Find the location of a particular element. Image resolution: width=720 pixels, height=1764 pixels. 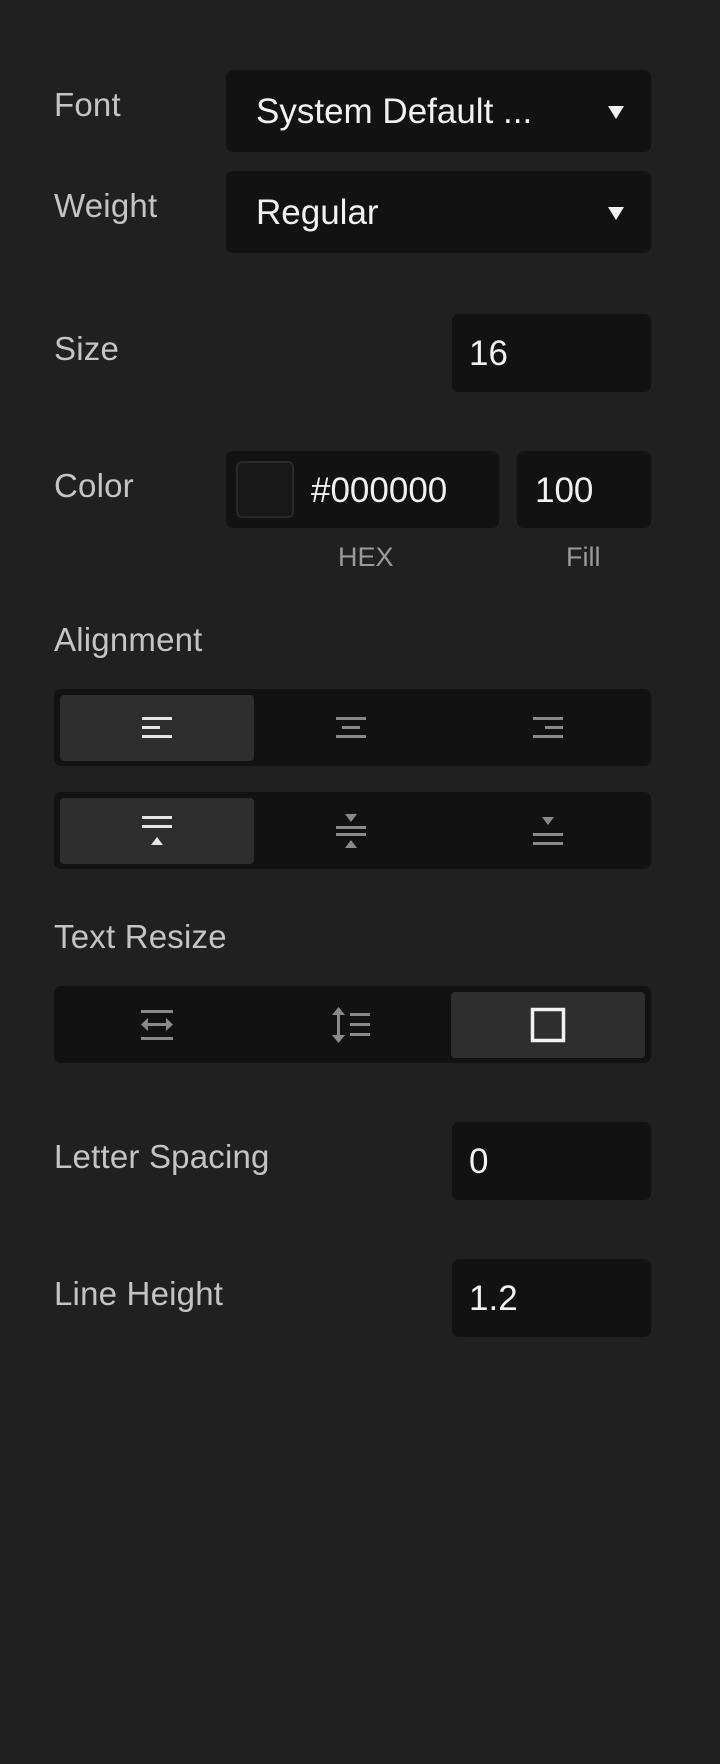

color-fill-input: 100 is located at coordinates (584, 489).